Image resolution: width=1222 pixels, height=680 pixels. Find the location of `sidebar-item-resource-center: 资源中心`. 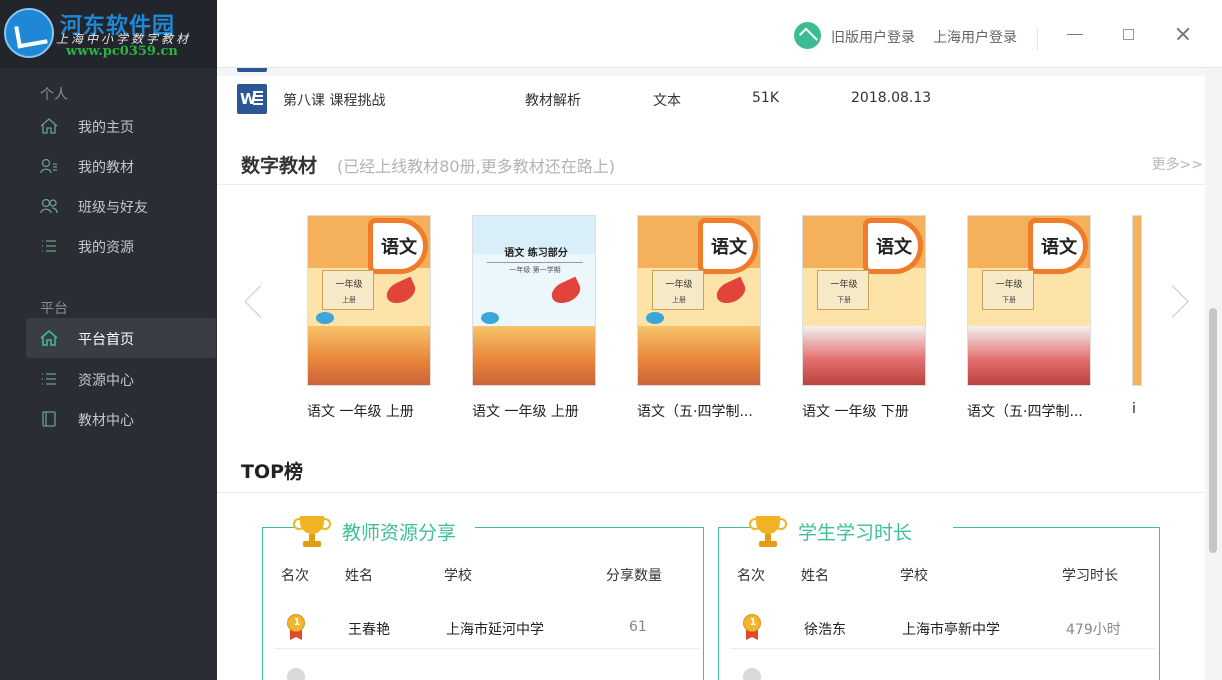

sidebar-item-resource-center: 资源中心 is located at coordinates (121, 379).